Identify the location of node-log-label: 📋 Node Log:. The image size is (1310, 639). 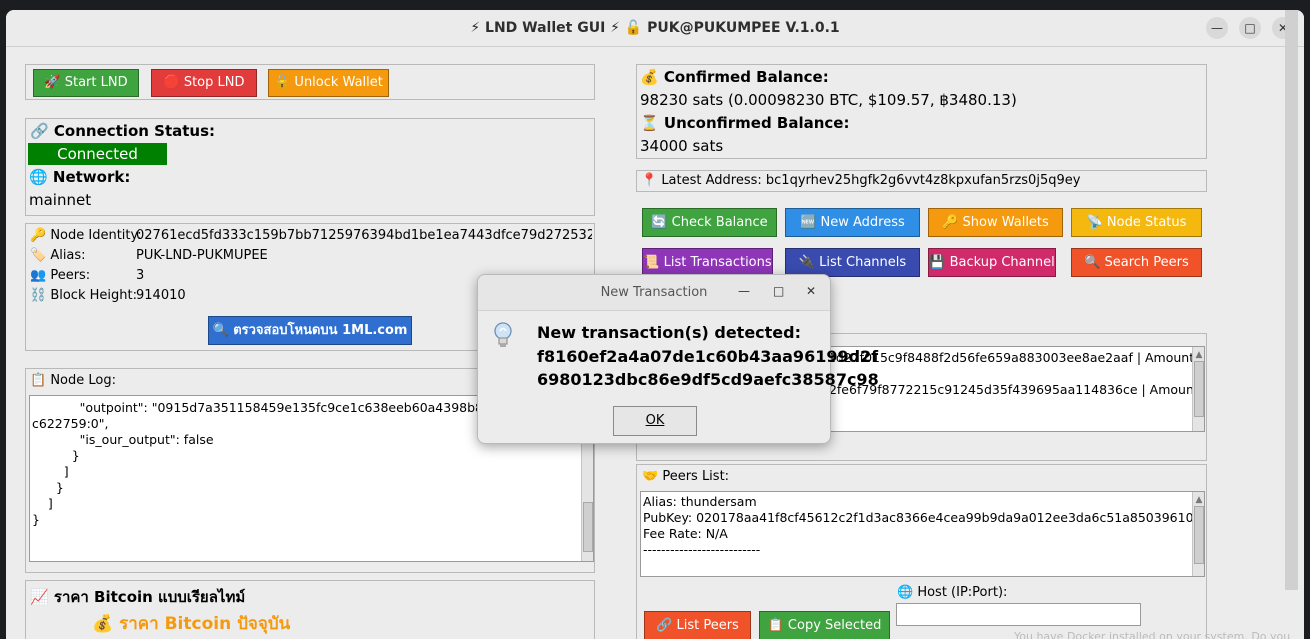
(73, 380).